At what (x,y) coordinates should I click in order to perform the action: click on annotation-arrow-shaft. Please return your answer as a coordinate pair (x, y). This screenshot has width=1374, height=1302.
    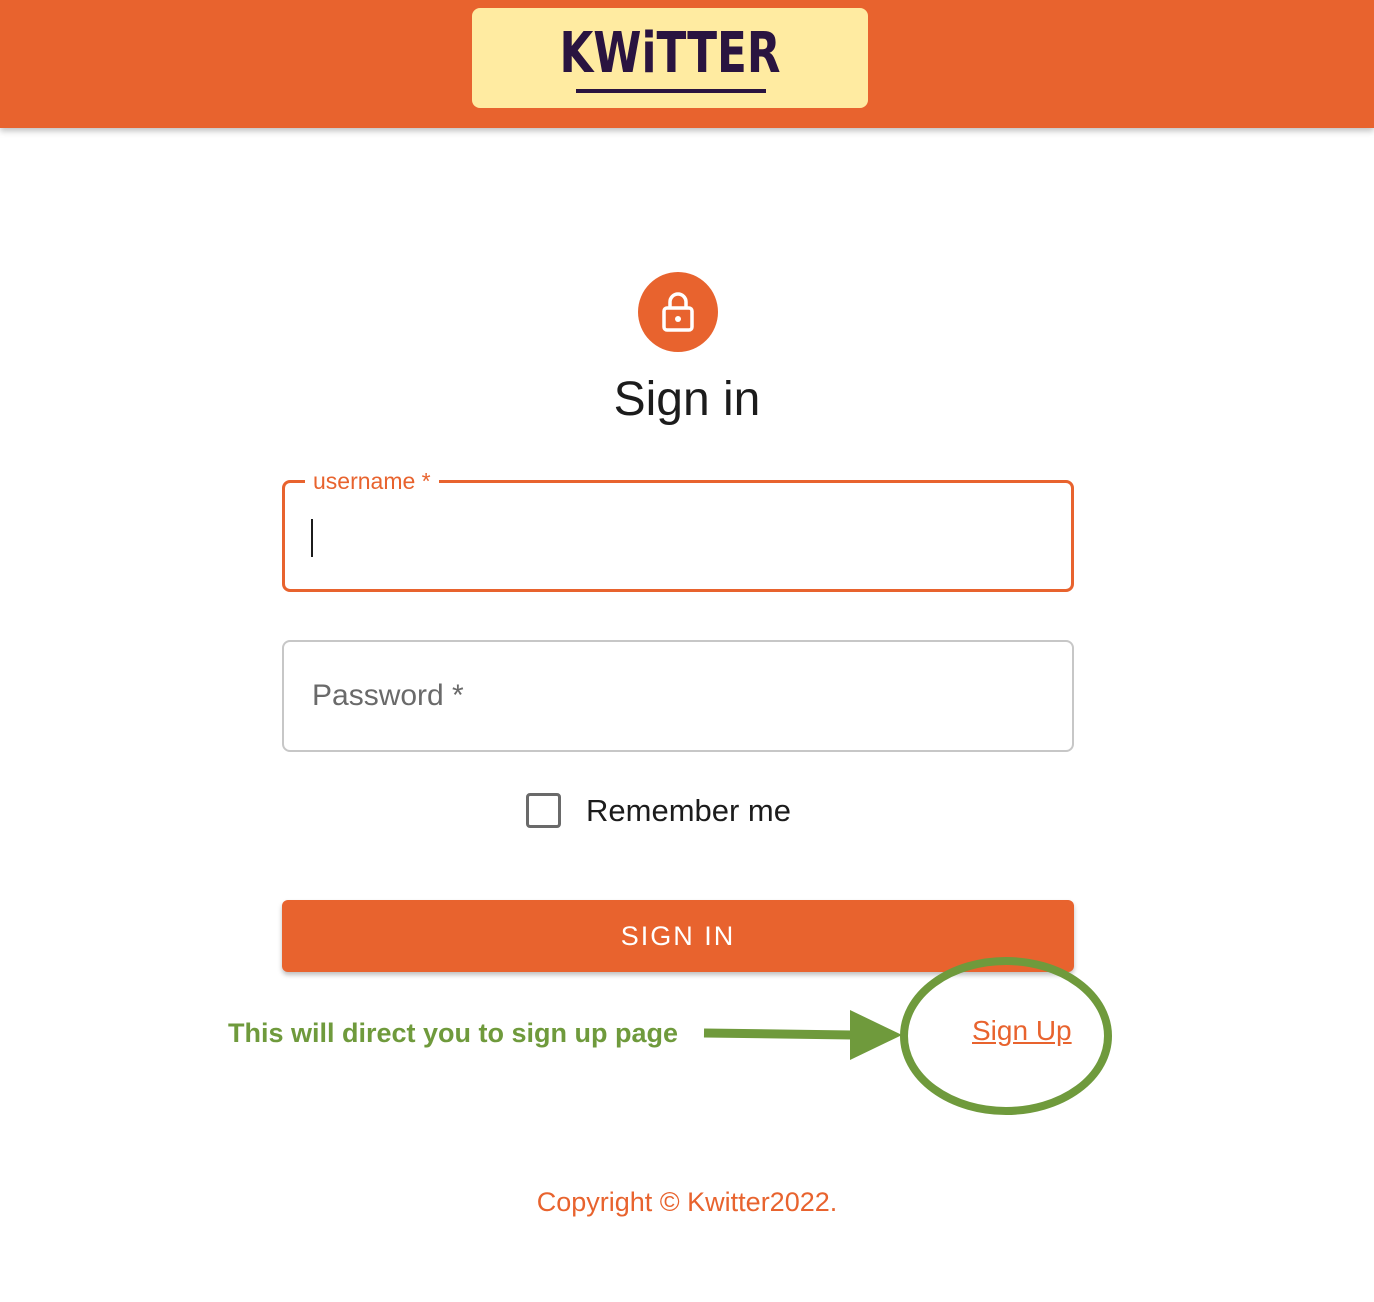
    Looking at the image, I should click on (778, 1034).